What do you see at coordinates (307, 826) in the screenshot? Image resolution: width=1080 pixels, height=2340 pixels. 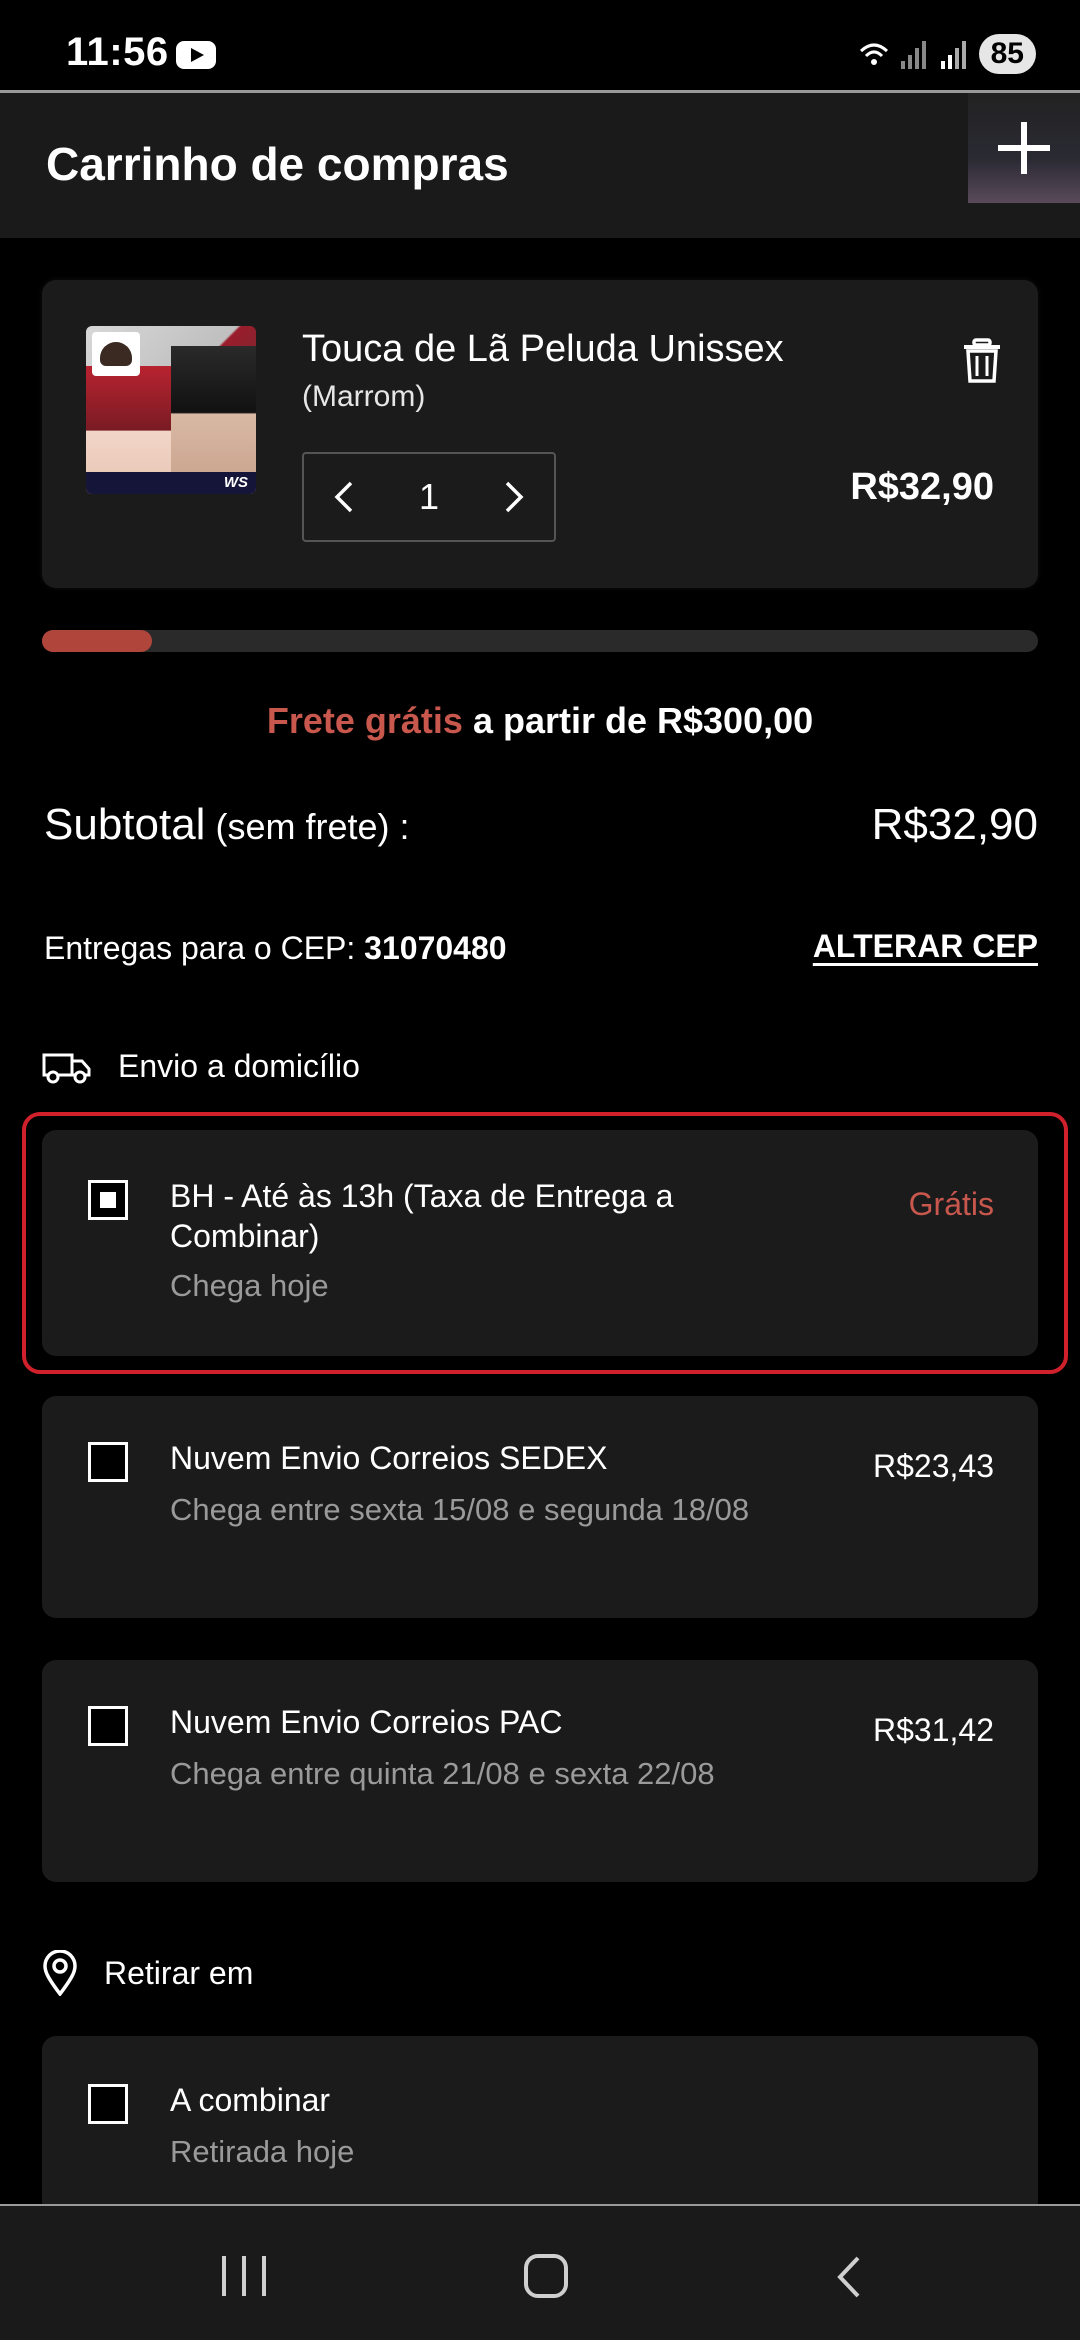 I see `subtotal-note: (sem frete) :` at bounding box center [307, 826].